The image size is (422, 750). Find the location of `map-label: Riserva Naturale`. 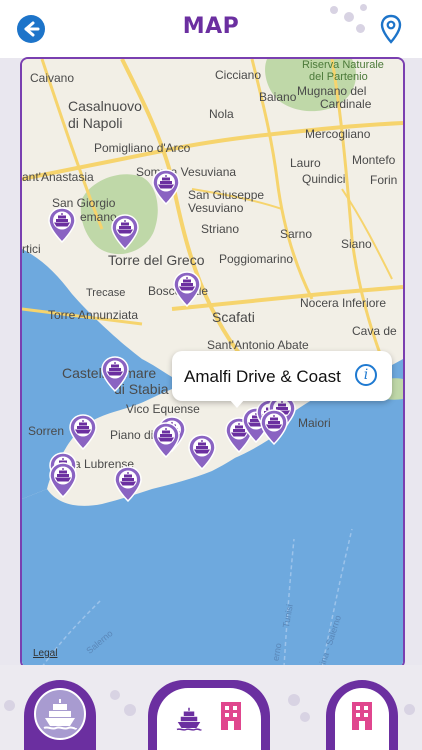

map-label: Riserva Naturale is located at coordinates (343, 65).